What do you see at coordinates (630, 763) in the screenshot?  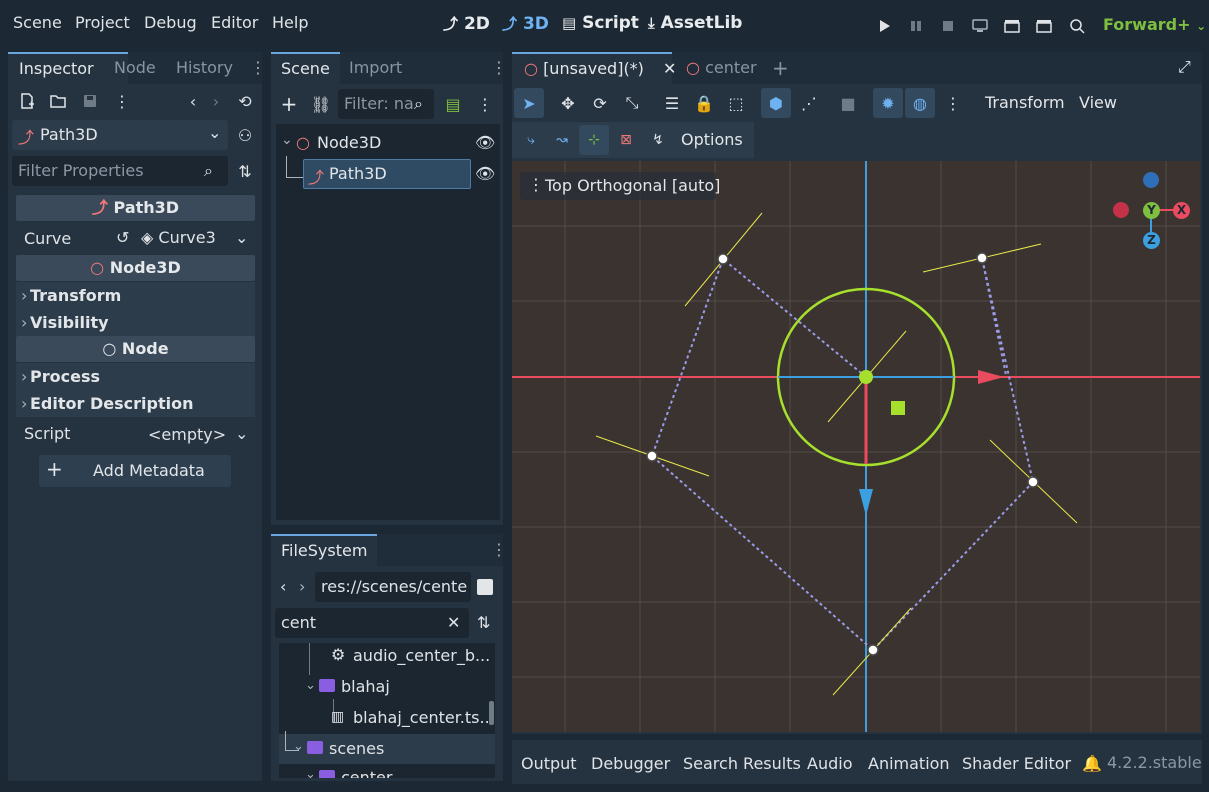 I see `bottom-tab-debugger: Debugger` at bounding box center [630, 763].